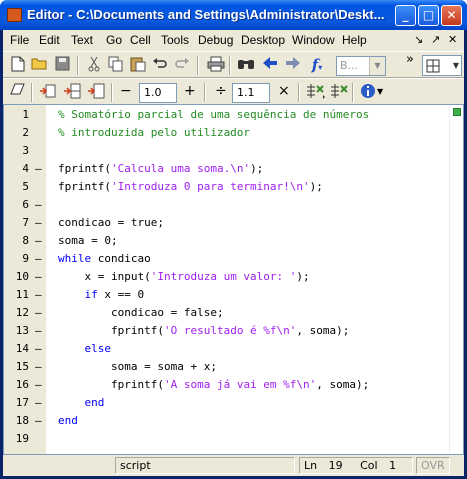  I want to click on menu-go: Go, so click(114, 40).